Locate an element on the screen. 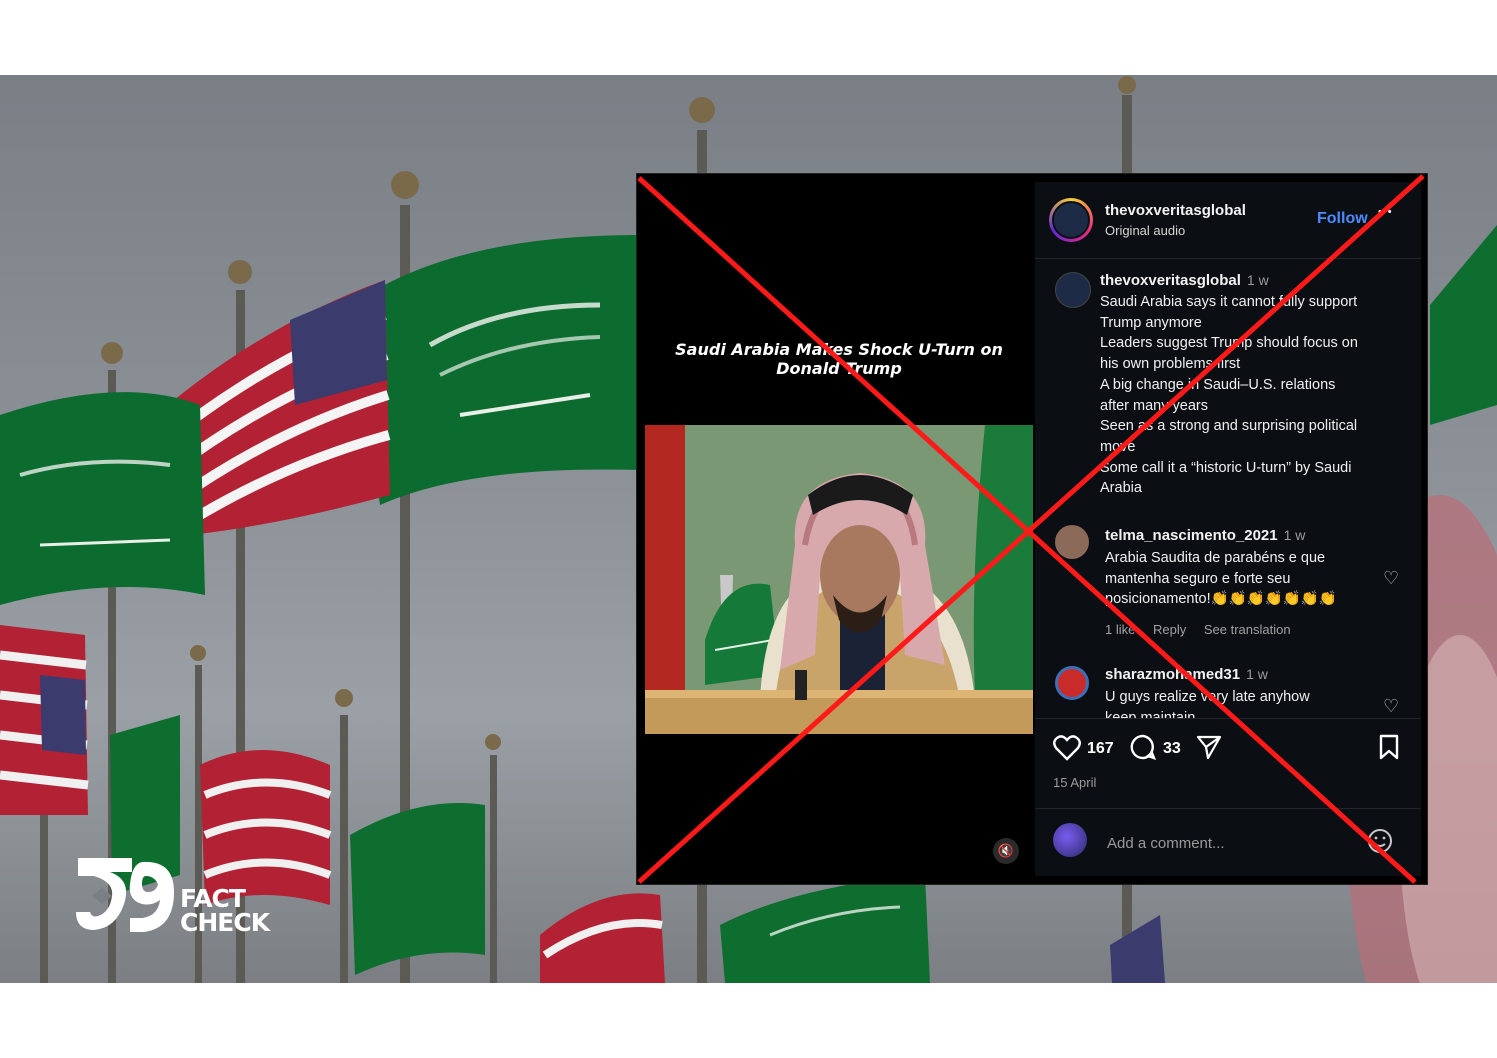 The image size is (1497, 1058). caption-avatar is located at coordinates (1073, 290).